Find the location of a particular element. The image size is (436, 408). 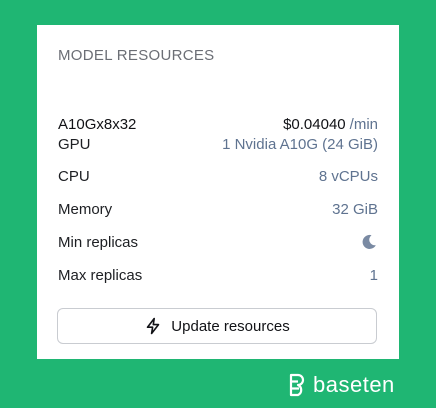

max-replicas-value: 1 is located at coordinates (373, 275).